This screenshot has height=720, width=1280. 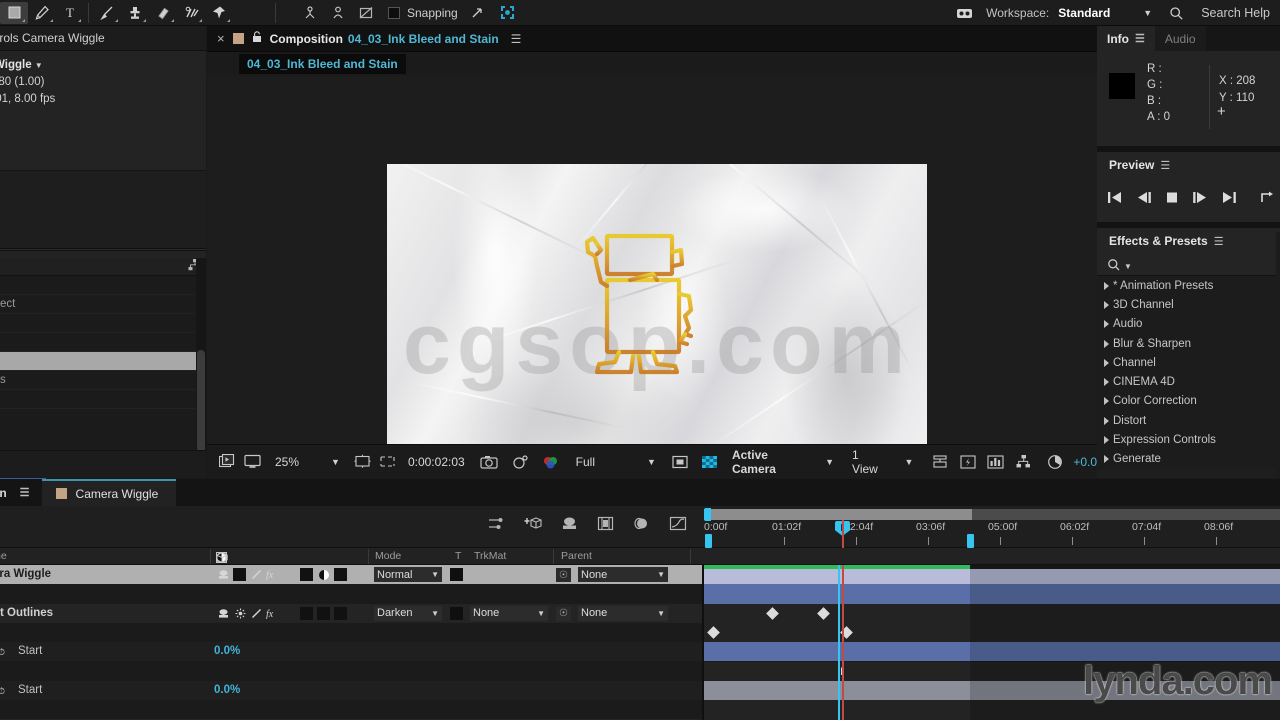 I want to click on tab-audio: Audio, so click(x=1180, y=38).